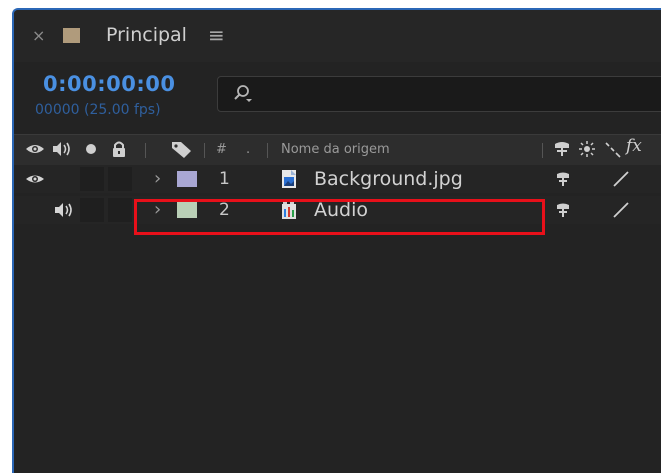 The height and width of the screenshot is (473, 661). I want to click on layer-number: 1, so click(224, 179).